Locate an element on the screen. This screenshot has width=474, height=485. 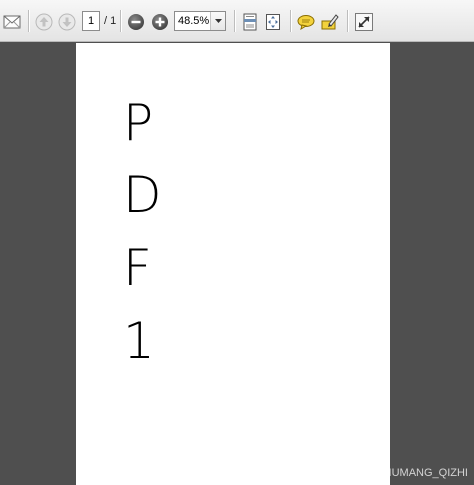
toolbar: 1 / 1 48.5% is located at coordinates (237, 21).